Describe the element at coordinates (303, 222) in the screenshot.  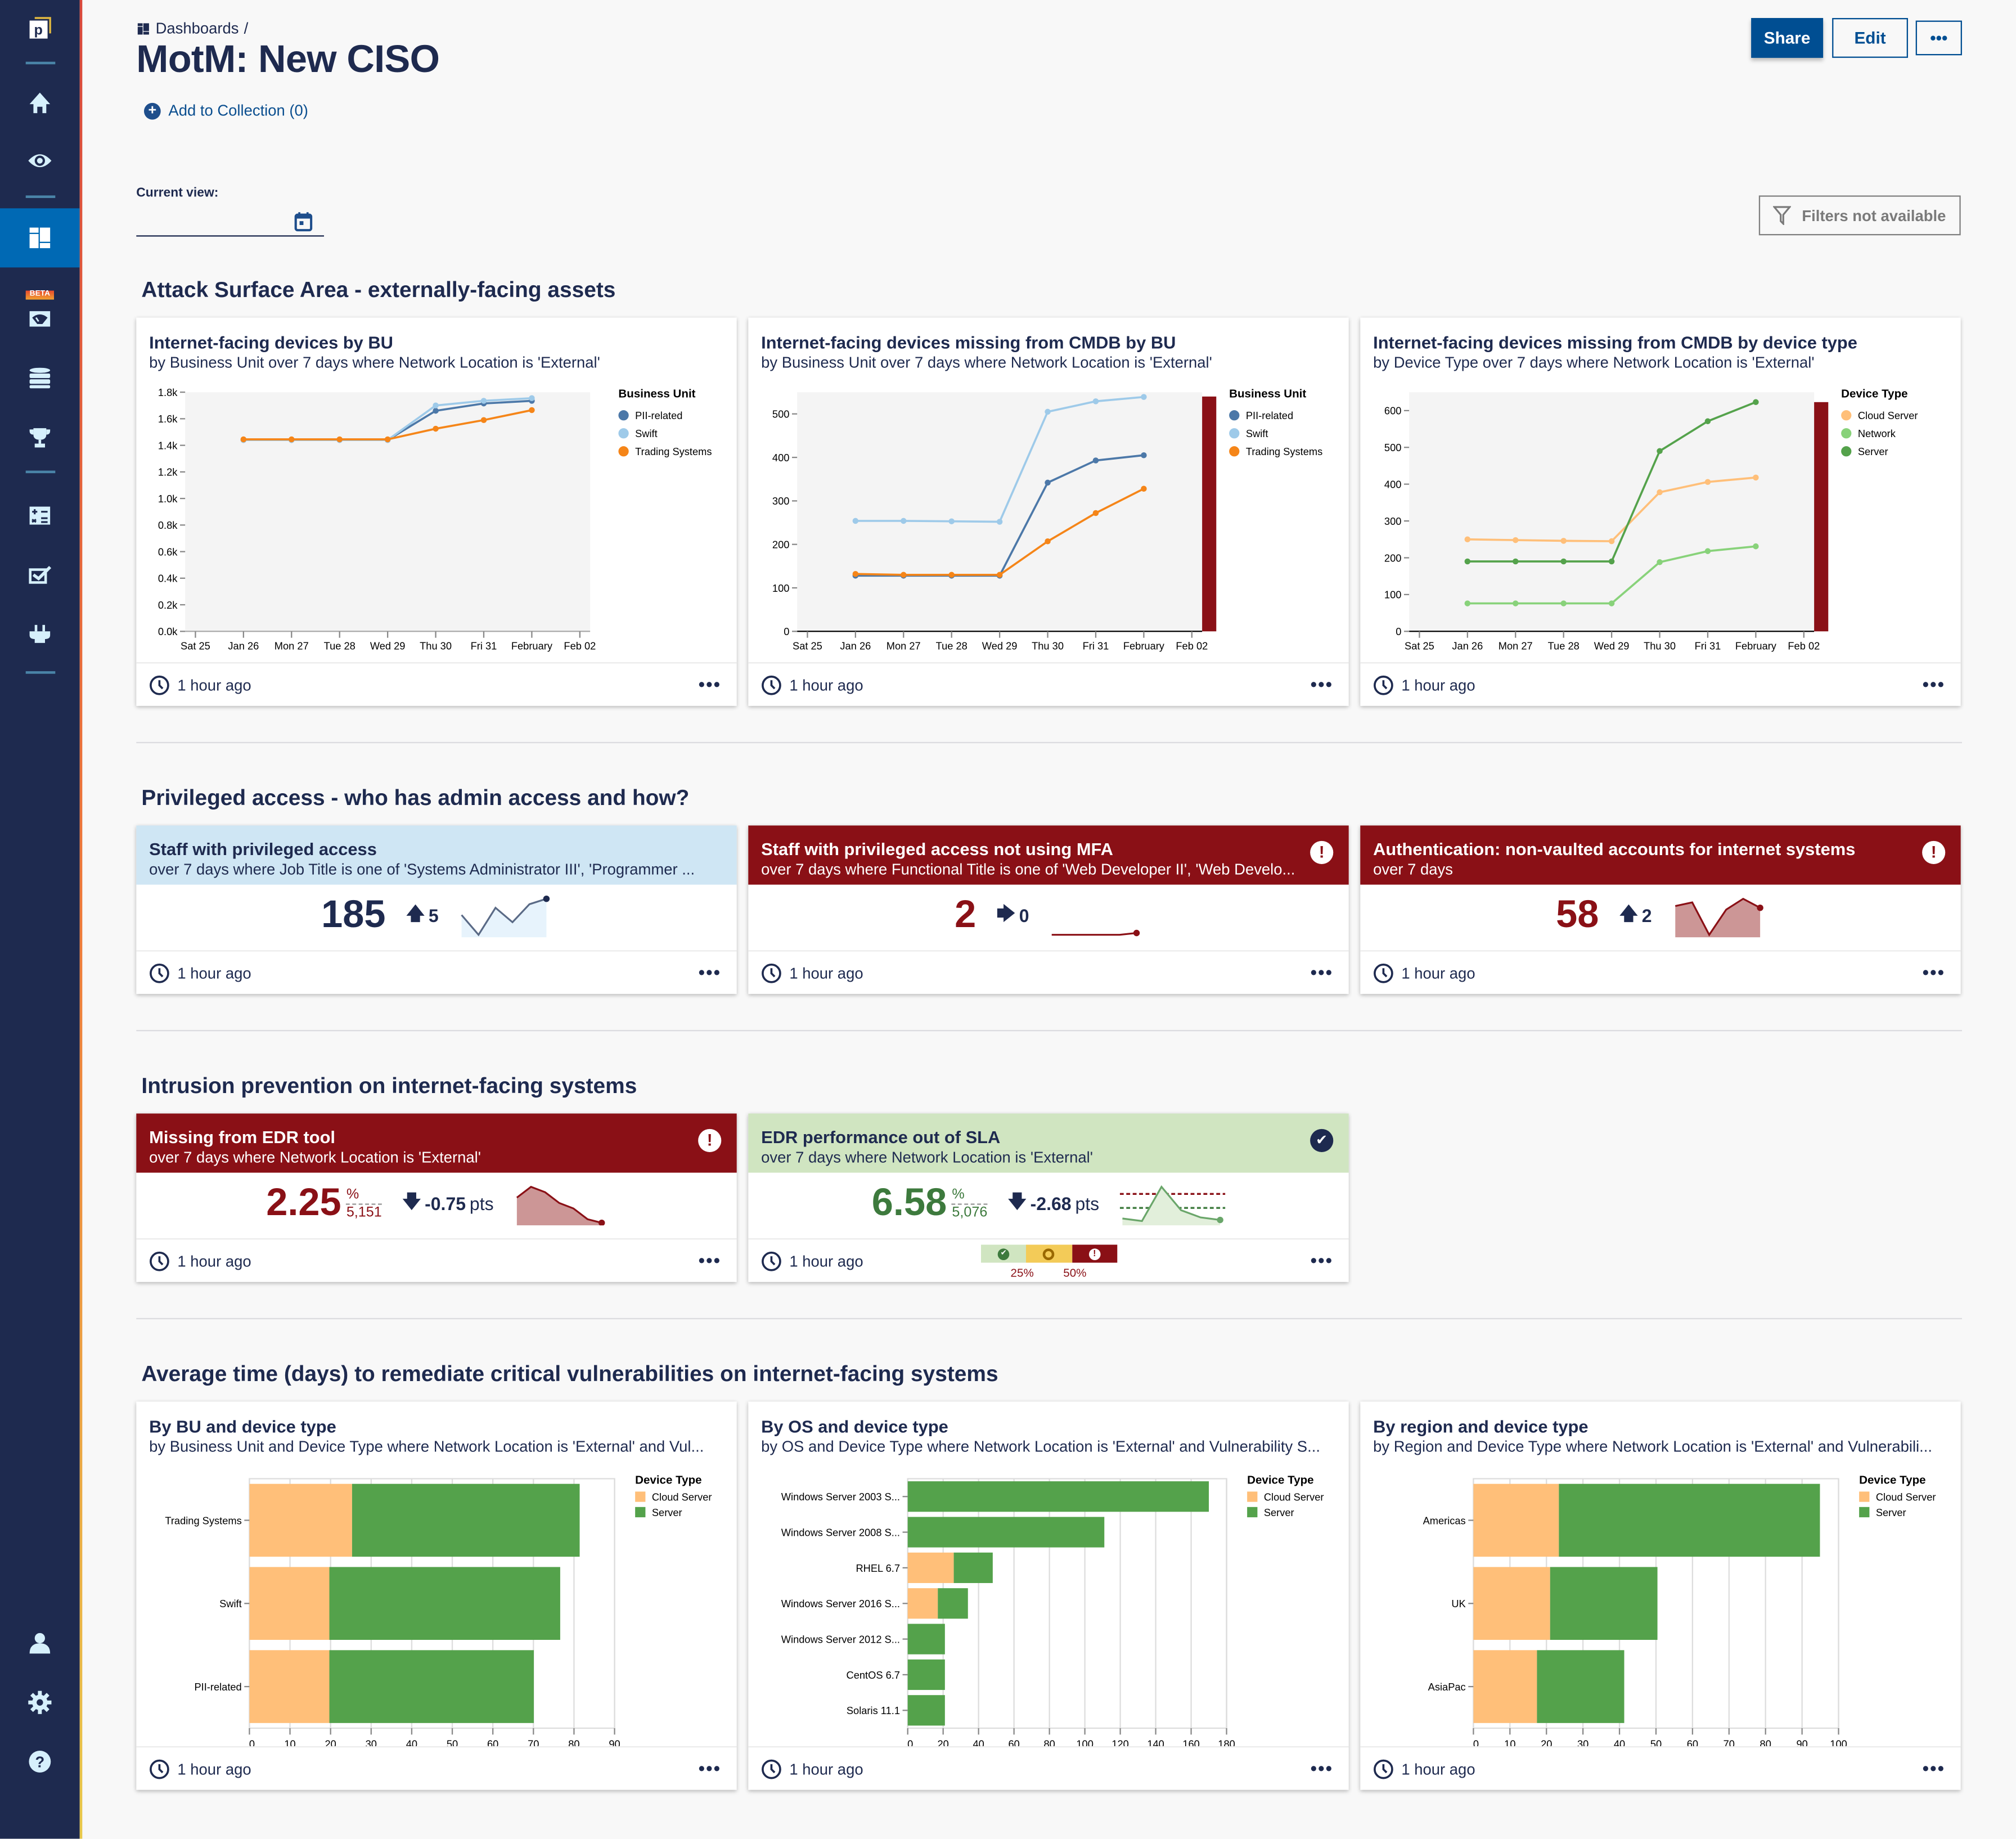
I see `calendar-icon` at that location.